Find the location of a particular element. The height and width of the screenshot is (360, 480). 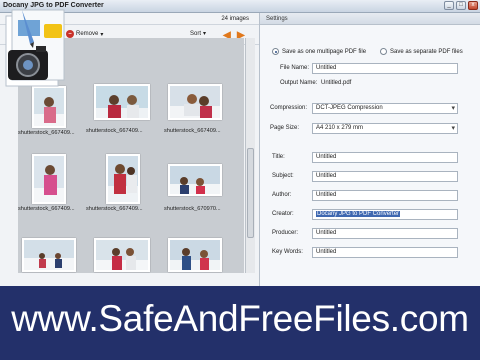

creator-input: Docany JPG to PDF Converter is located at coordinates (385, 214).